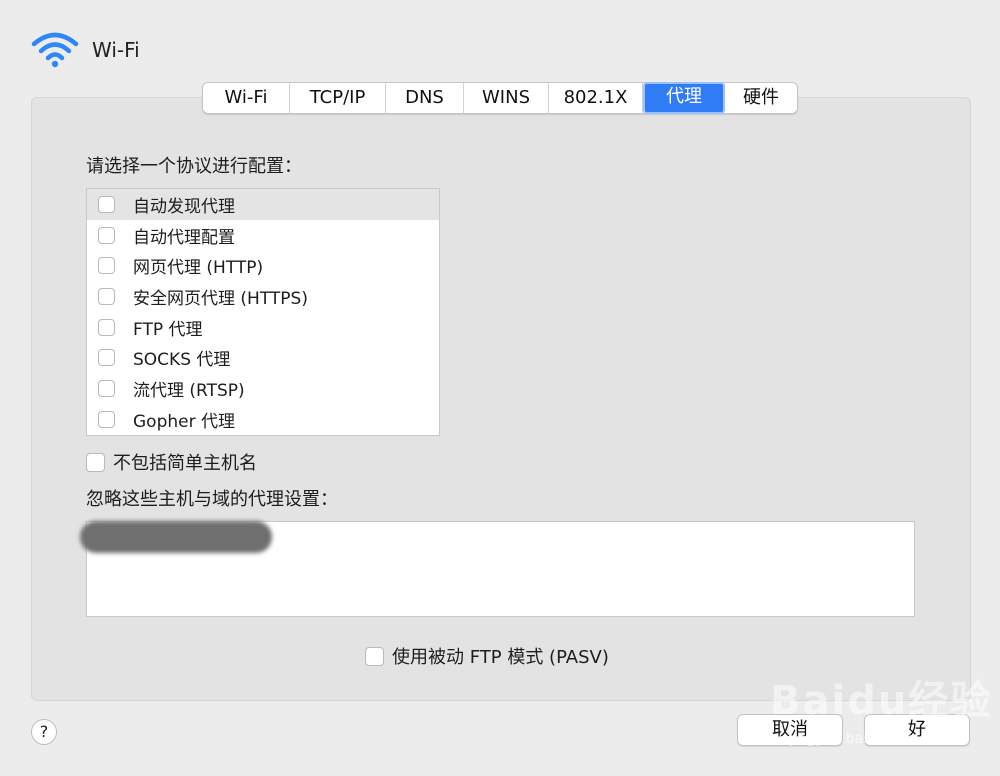 This screenshot has width=1000, height=776. I want to click on wifi-icon, so click(55, 50).